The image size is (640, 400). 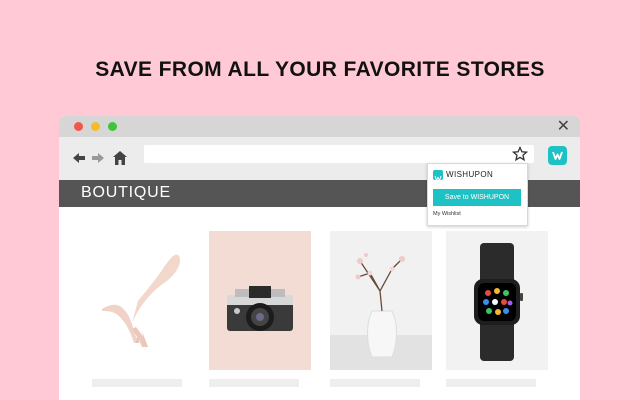 I want to click on product-vintage-camera, so click(x=260, y=300).